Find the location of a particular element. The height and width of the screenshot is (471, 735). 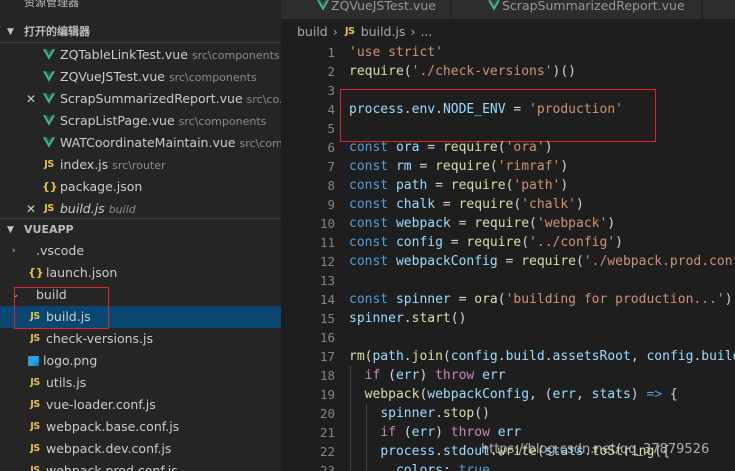

project-header: ▼ VUEAPP is located at coordinates (140, 229).